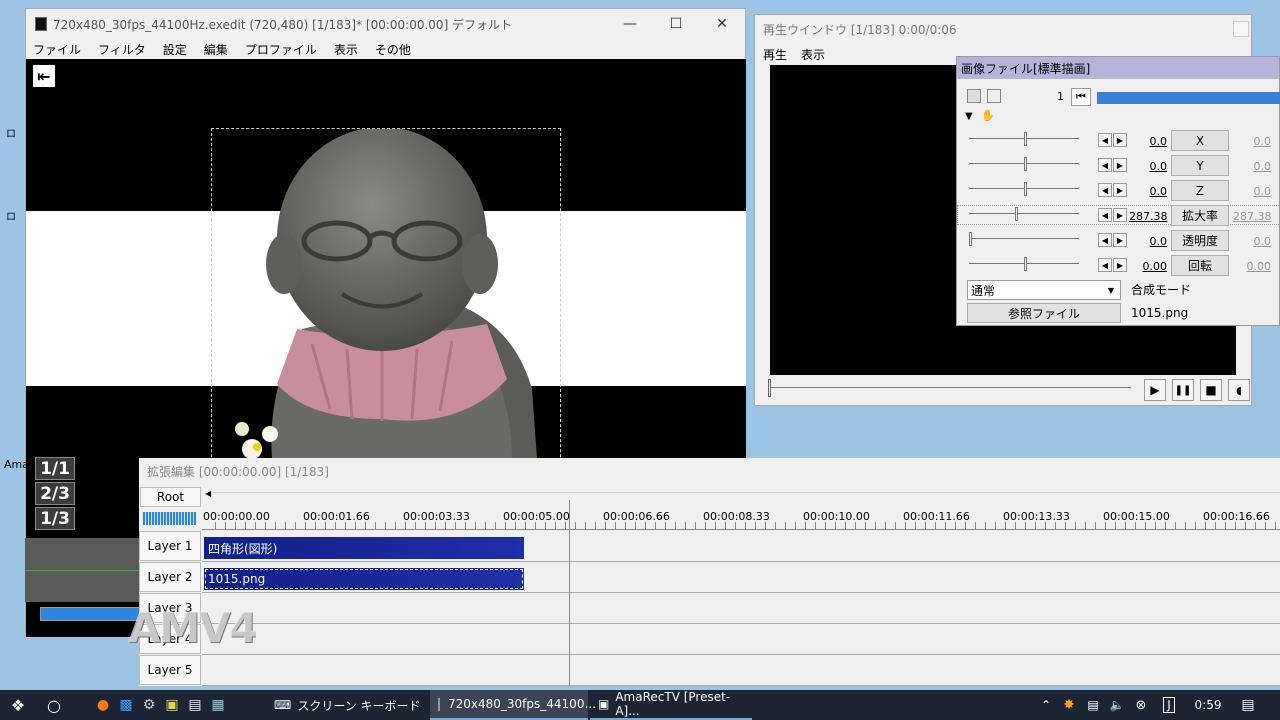 This screenshot has width=1280, height=720. What do you see at coordinates (44, 76) in the screenshot?
I see `collapse-sidebar-button: ⇤` at bounding box center [44, 76].